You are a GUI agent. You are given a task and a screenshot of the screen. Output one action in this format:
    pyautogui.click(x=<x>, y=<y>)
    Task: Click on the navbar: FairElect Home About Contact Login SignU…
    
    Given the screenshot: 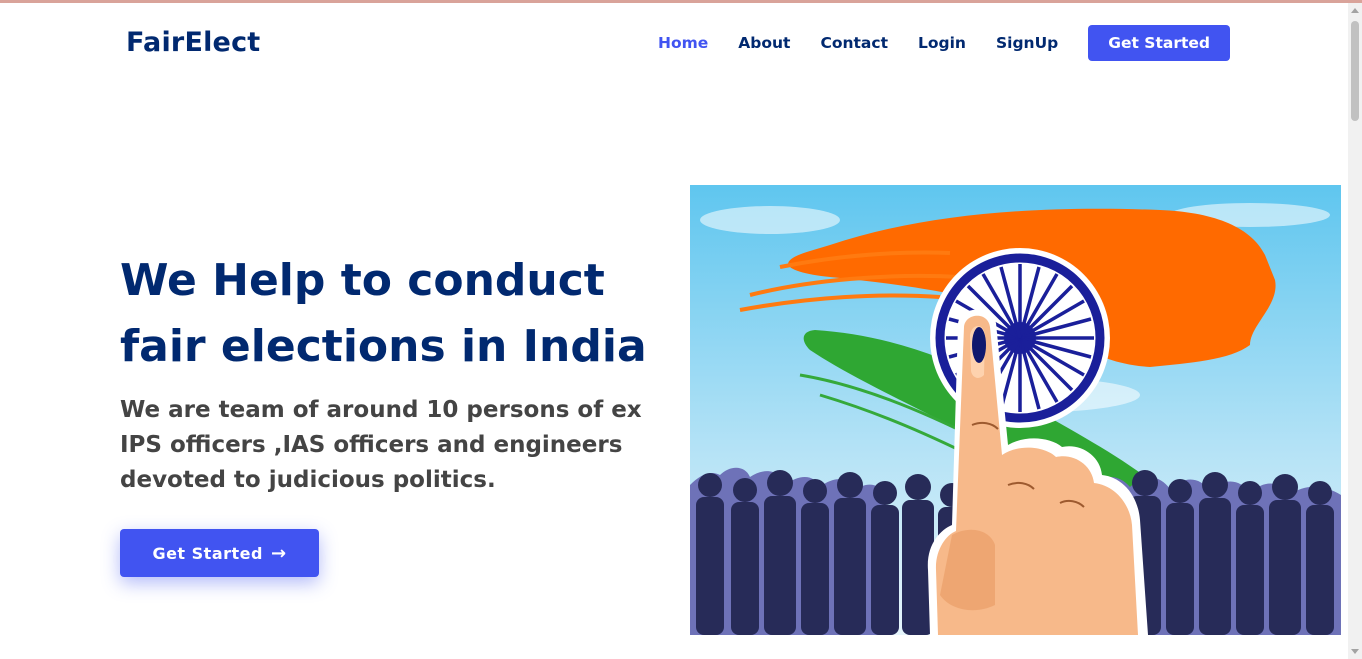 What is the action you would take?
    pyautogui.click(x=674, y=43)
    